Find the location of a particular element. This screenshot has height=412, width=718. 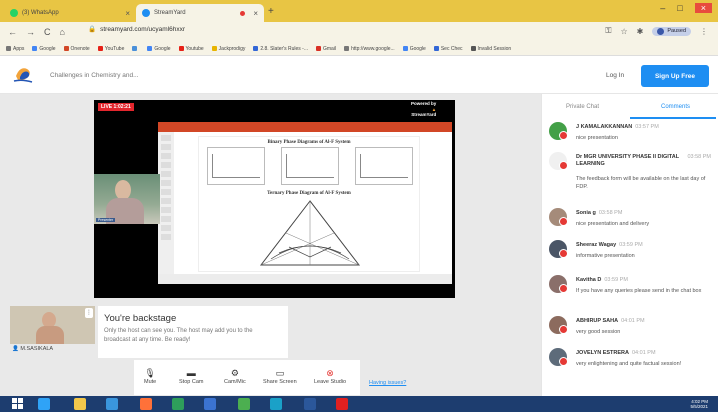

signup-button: Sign Up Free is located at coordinates (675, 76).